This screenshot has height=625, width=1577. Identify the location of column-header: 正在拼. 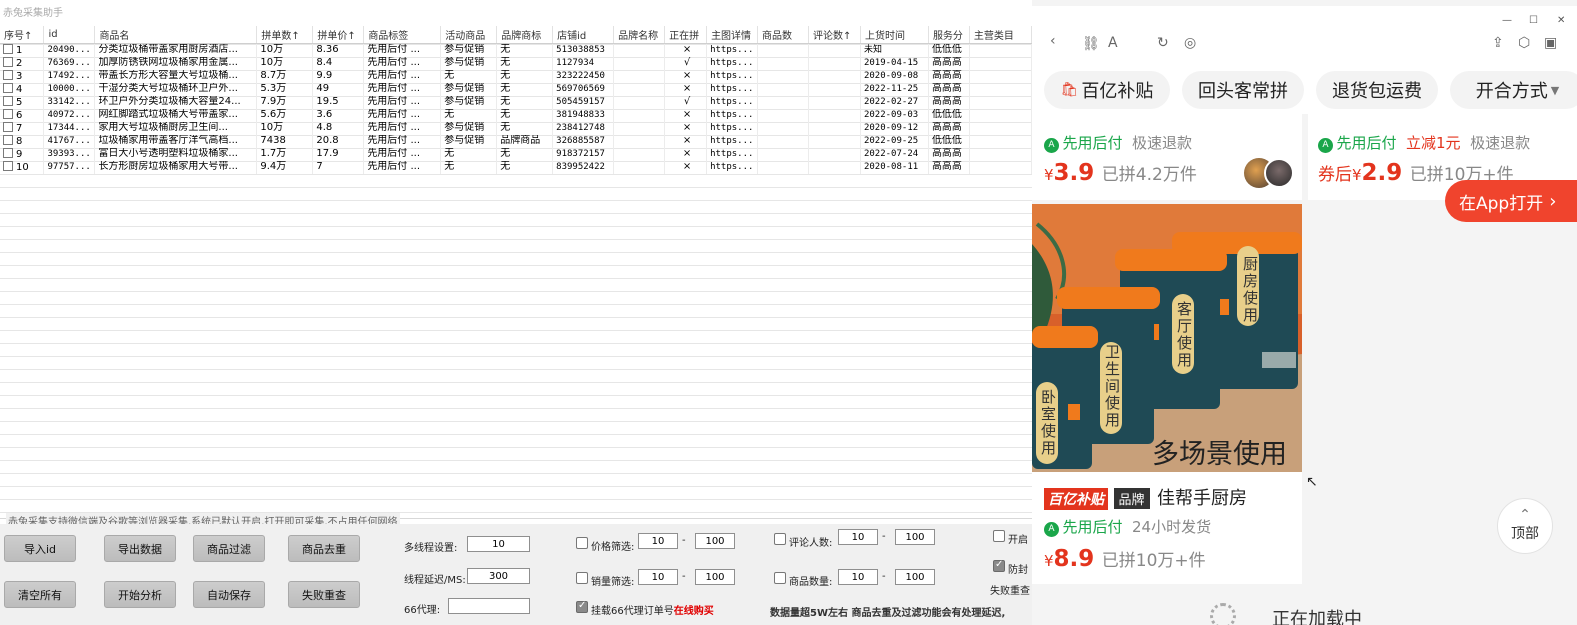
(686, 35).